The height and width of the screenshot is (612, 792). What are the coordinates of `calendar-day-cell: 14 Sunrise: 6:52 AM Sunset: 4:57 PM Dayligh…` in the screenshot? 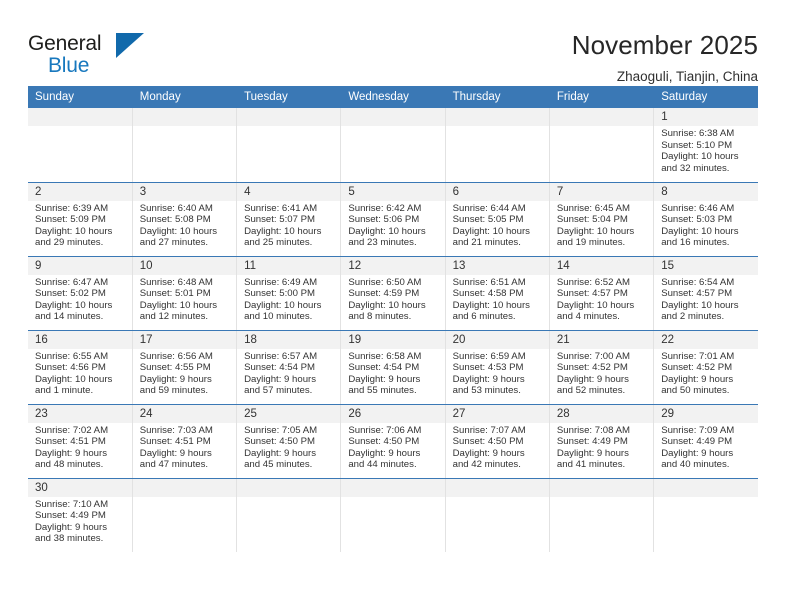 It's located at (602, 293).